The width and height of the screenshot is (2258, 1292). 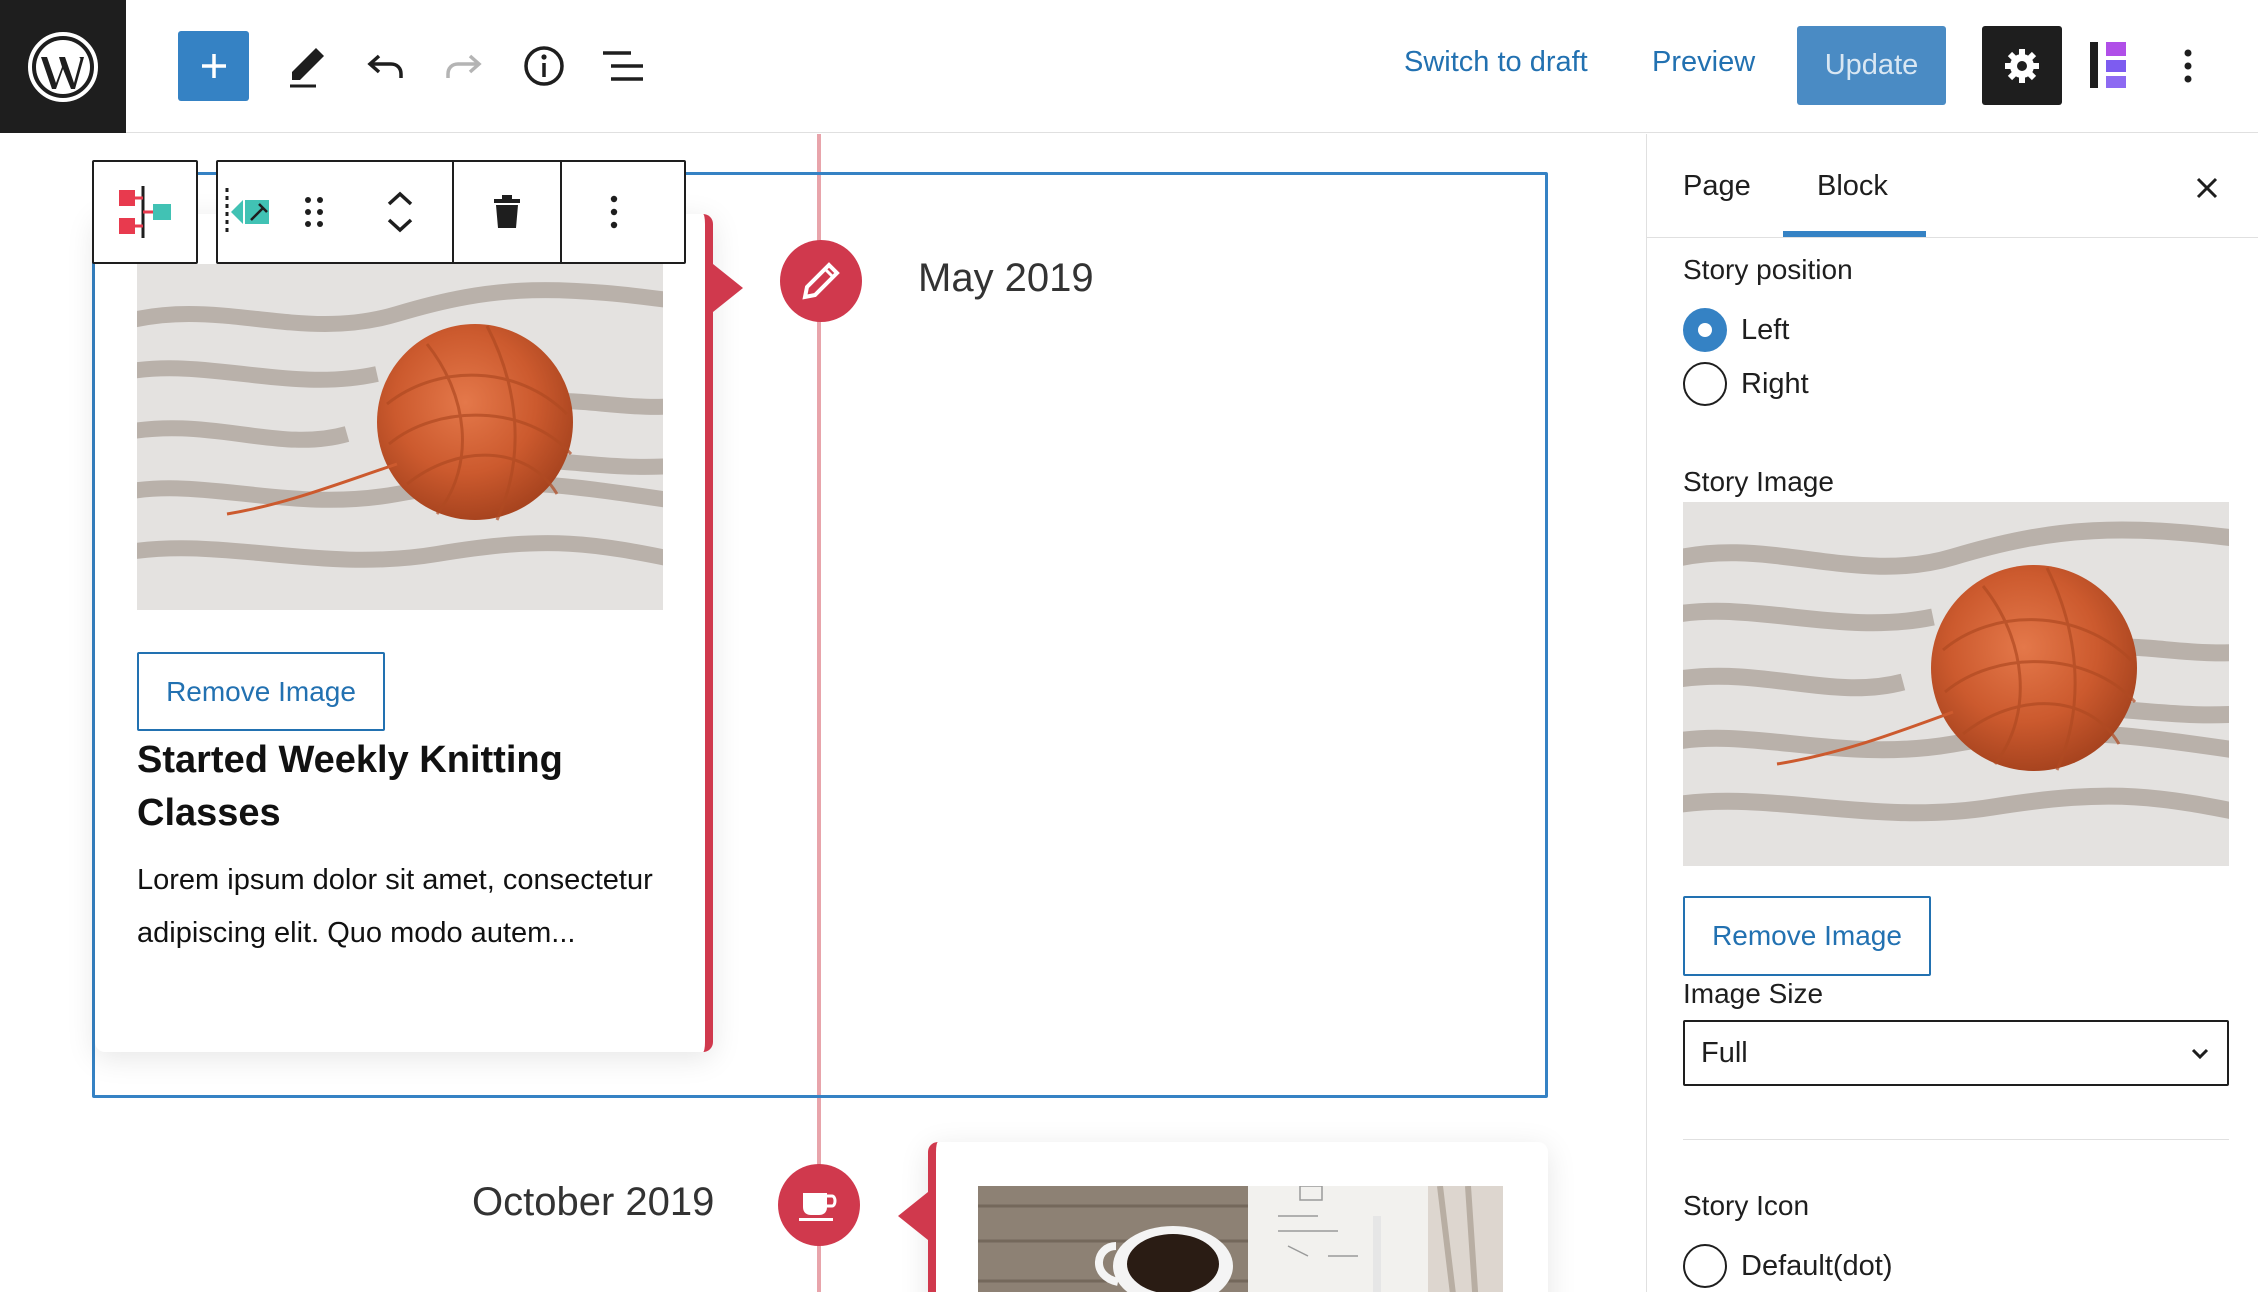 I want to click on plus-icon, so click(x=213, y=66).